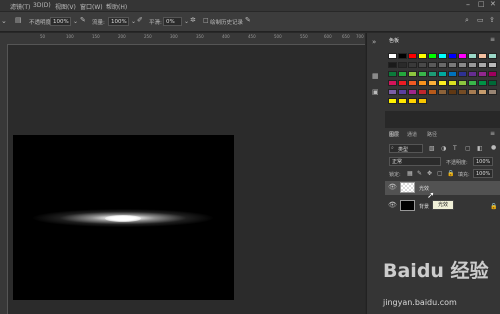 The height and width of the screenshot is (314, 500). What do you see at coordinates (493, 147) in the screenshot?
I see `filter-toggle: ●` at bounding box center [493, 147].